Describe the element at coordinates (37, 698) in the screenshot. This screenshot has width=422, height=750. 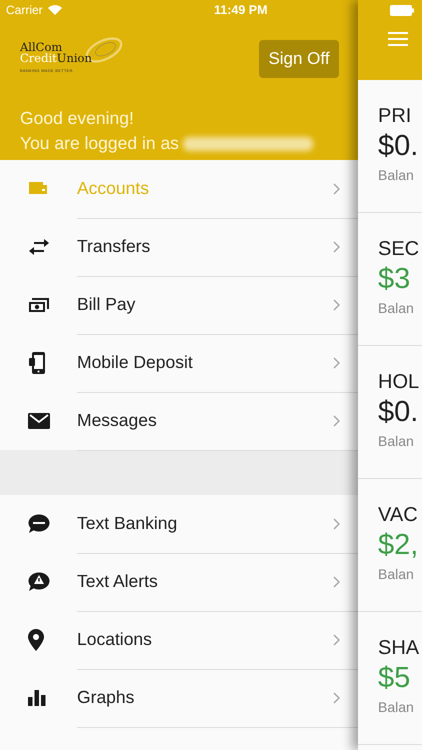
I see `bar-chart-icon` at that location.